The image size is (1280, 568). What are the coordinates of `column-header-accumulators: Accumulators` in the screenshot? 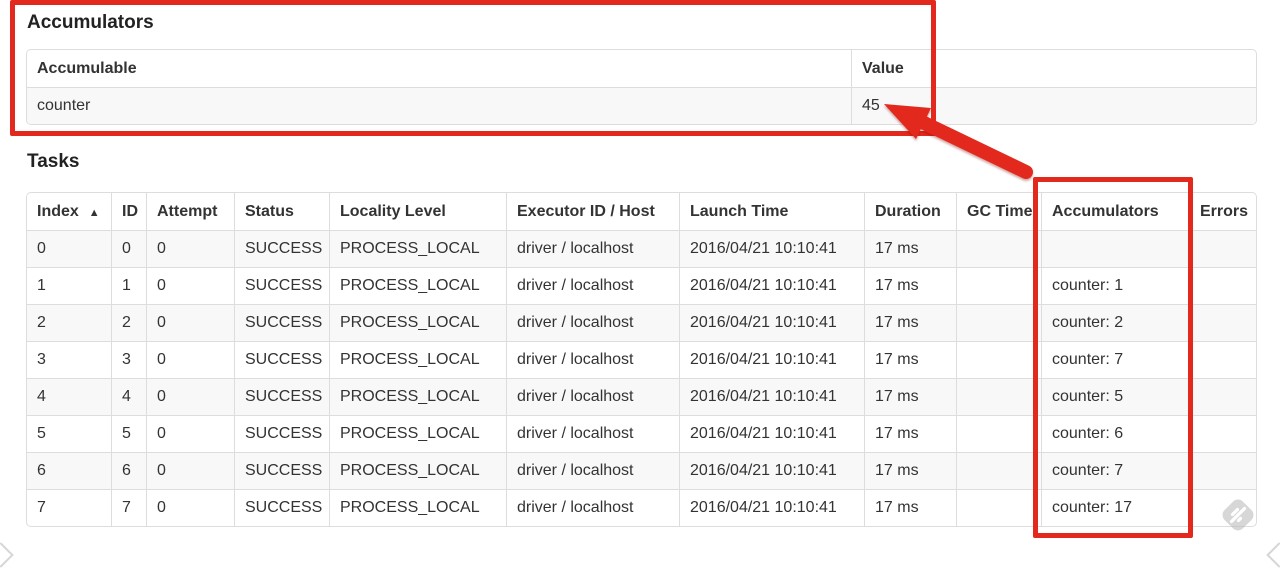 It's located at (1115, 211).